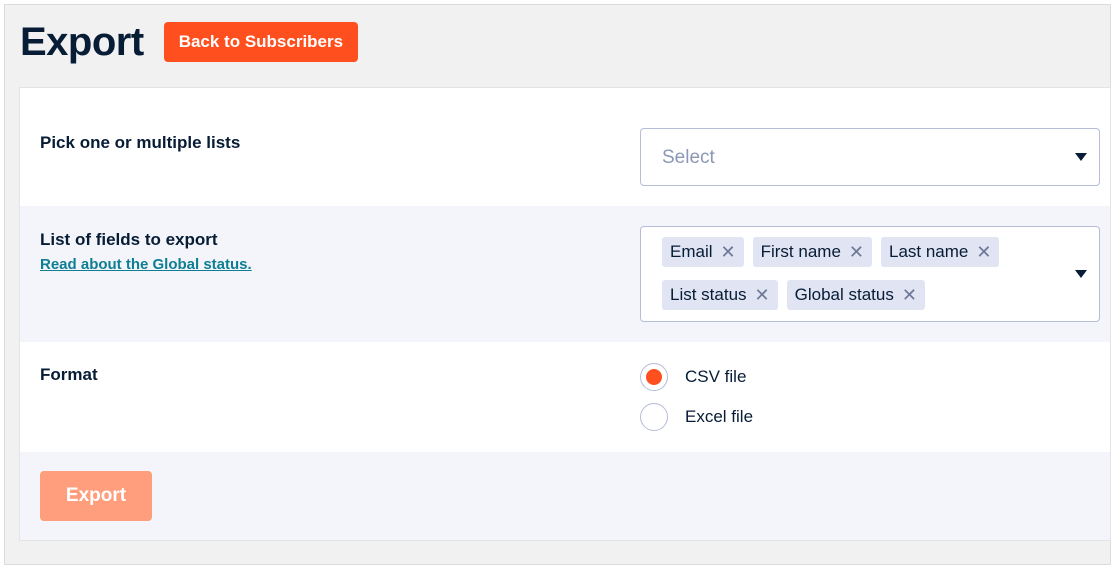 This screenshot has width=1116, height=570. I want to click on field-tag-list-status: List status ✕, so click(720, 295).